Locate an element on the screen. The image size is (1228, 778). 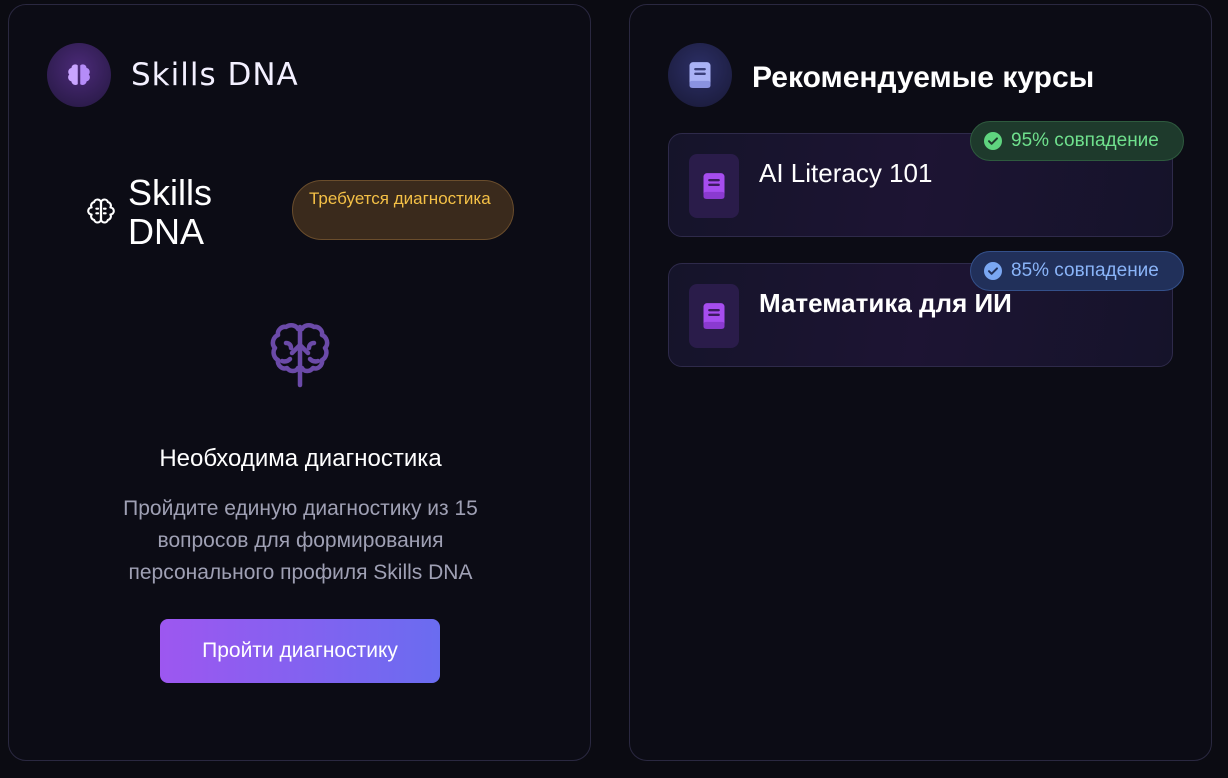
match-text: 85% совпадение is located at coordinates (1085, 270).